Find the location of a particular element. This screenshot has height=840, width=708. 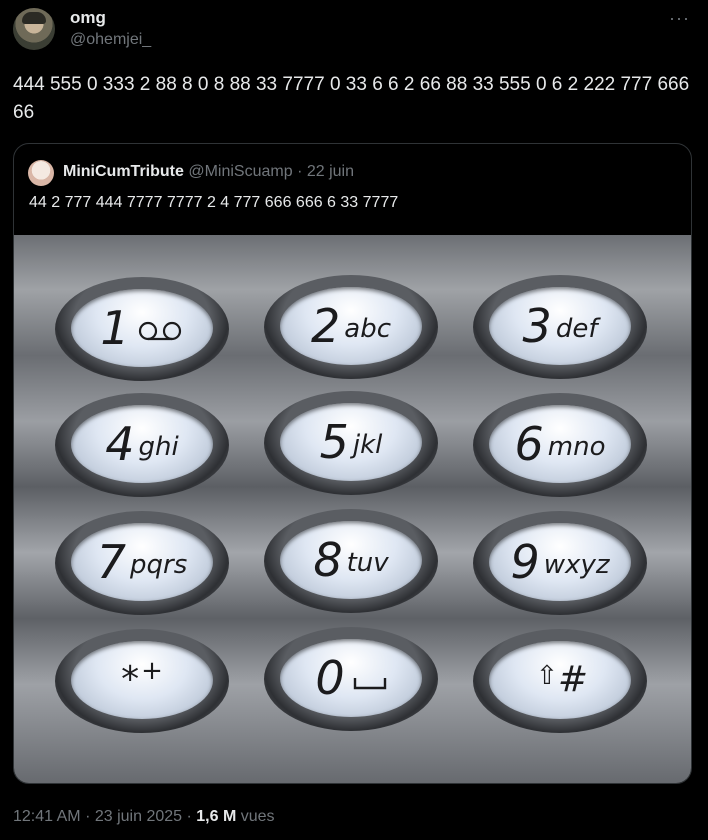

key-star: * + is located at coordinates (142, 681).